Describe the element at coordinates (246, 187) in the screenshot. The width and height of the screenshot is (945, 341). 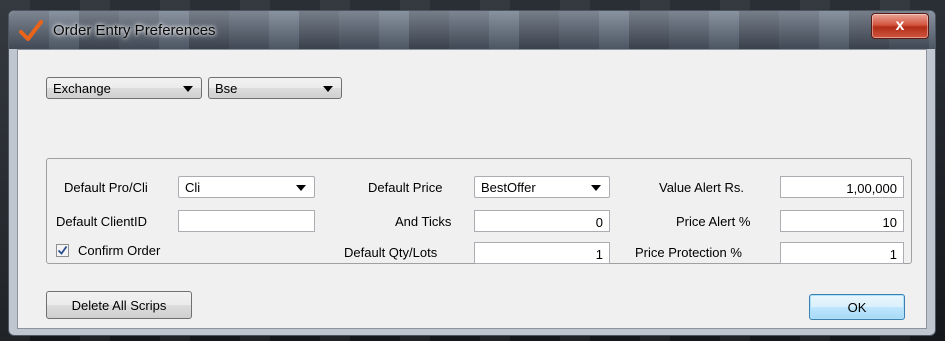
I see `pro-cli-dropdown: Cli` at that location.